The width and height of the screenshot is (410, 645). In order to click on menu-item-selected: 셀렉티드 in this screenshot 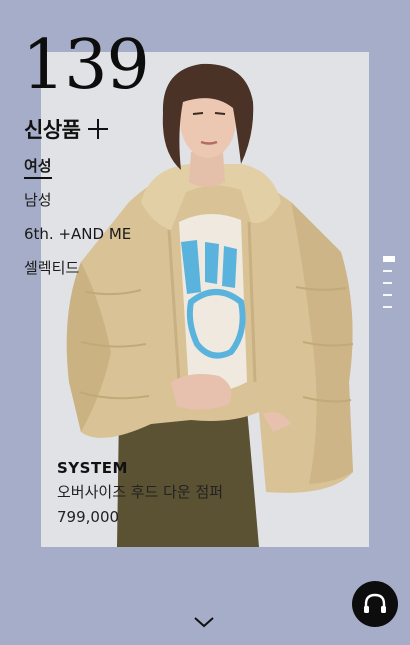, I will do `click(77, 274)`.